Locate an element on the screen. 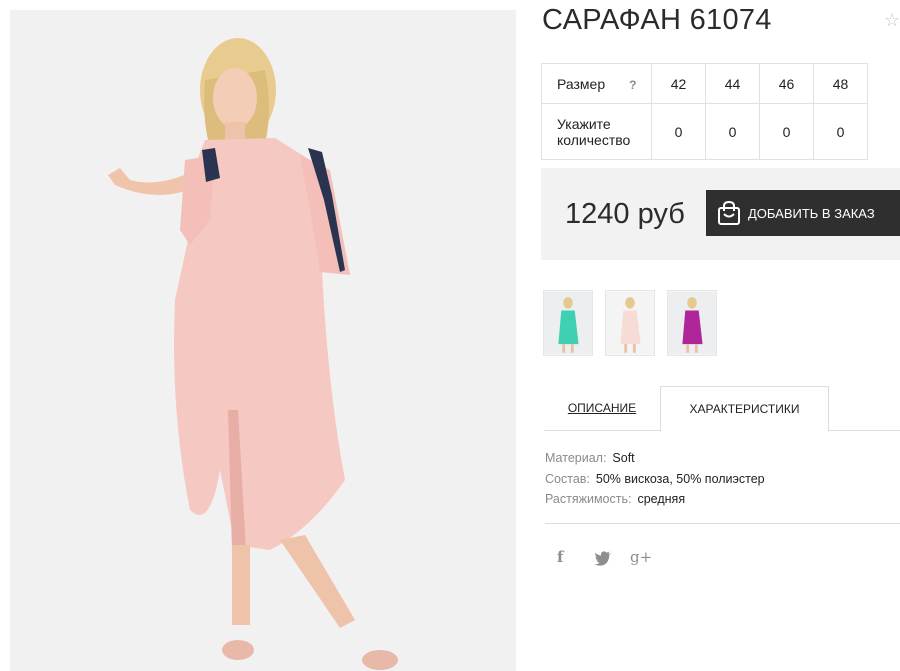 Image resolution: width=900 pixels, height=671 pixels. size-42: 42 is located at coordinates (678, 83).